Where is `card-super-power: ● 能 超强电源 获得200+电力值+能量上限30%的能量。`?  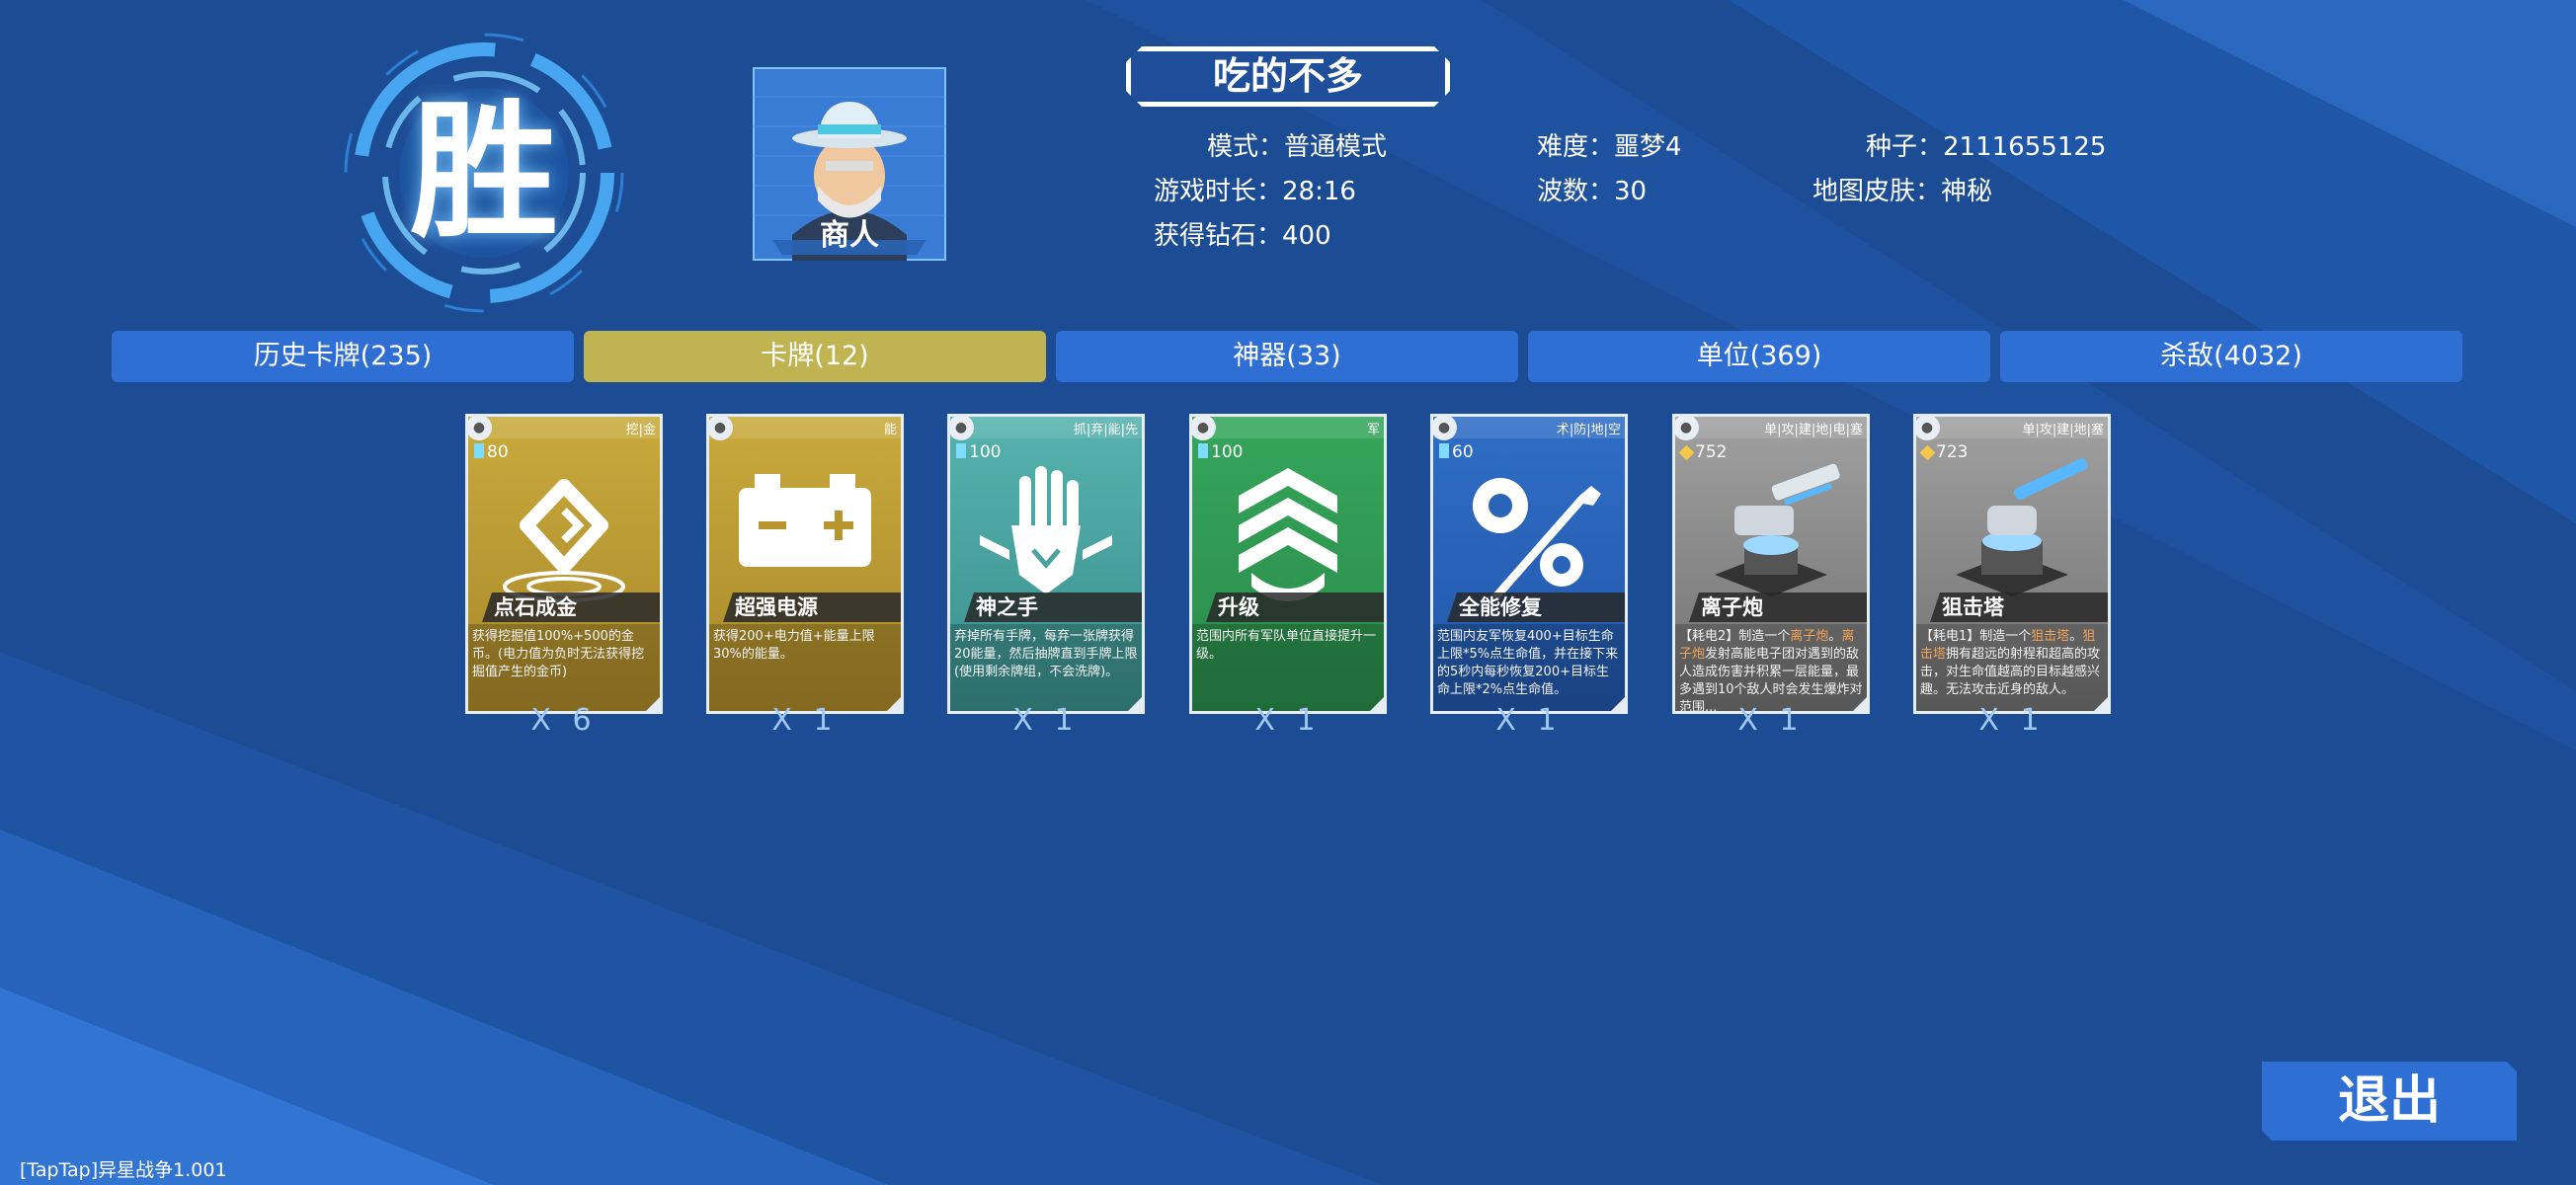 card-super-power: ● 能 超强电源 获得200+电力值+能量上限30%的能量。 is located at coordinates (805, 564).